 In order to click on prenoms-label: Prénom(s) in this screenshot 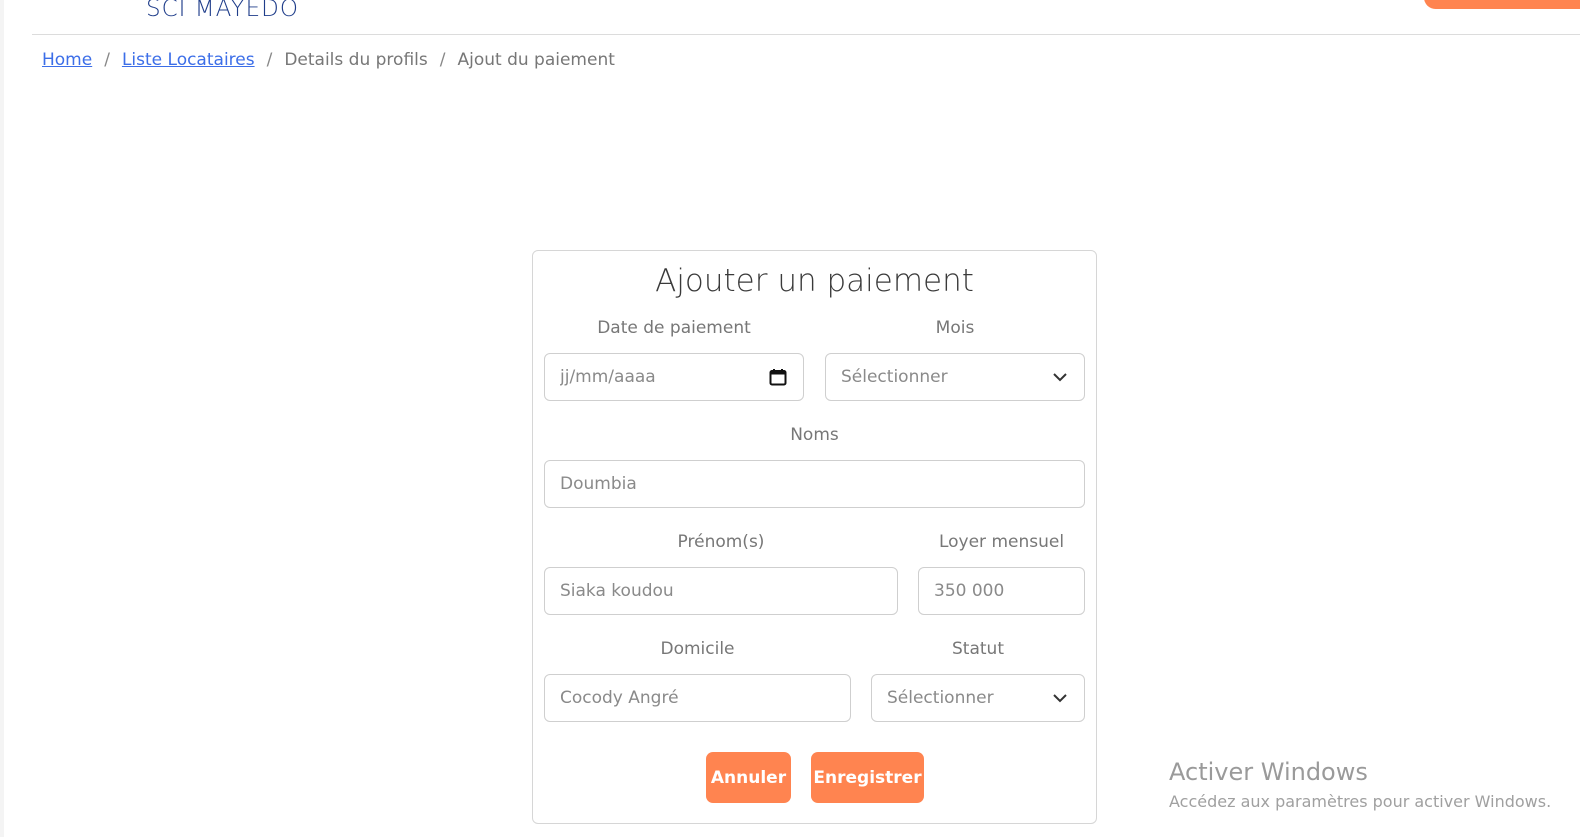, I will do `click(721, 542)`.